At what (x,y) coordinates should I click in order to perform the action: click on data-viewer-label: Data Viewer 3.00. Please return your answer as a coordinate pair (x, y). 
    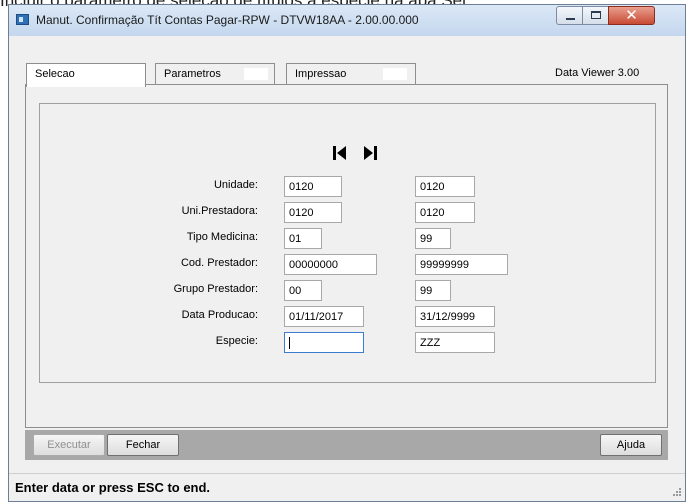
    Looking at the image, I should click on (597, 73).